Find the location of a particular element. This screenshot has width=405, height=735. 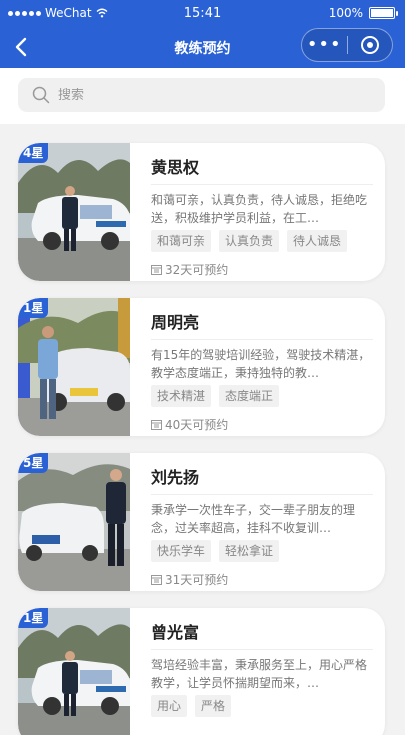

close-mini-program-button is located at coordinates (369, 45).